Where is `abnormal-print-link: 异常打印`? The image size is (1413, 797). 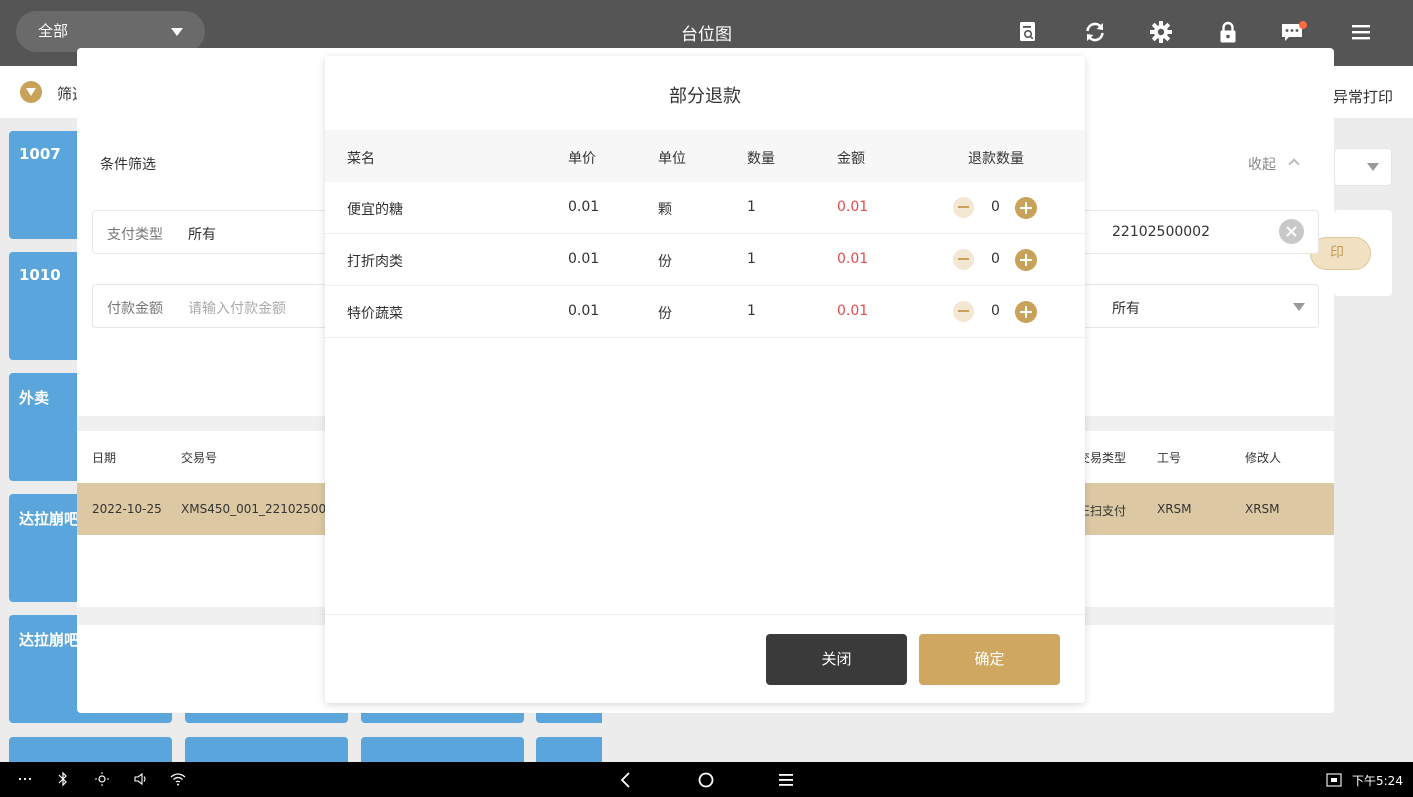
abnormal-print-link: 异常打印 is located at coordinates (1363, 96).